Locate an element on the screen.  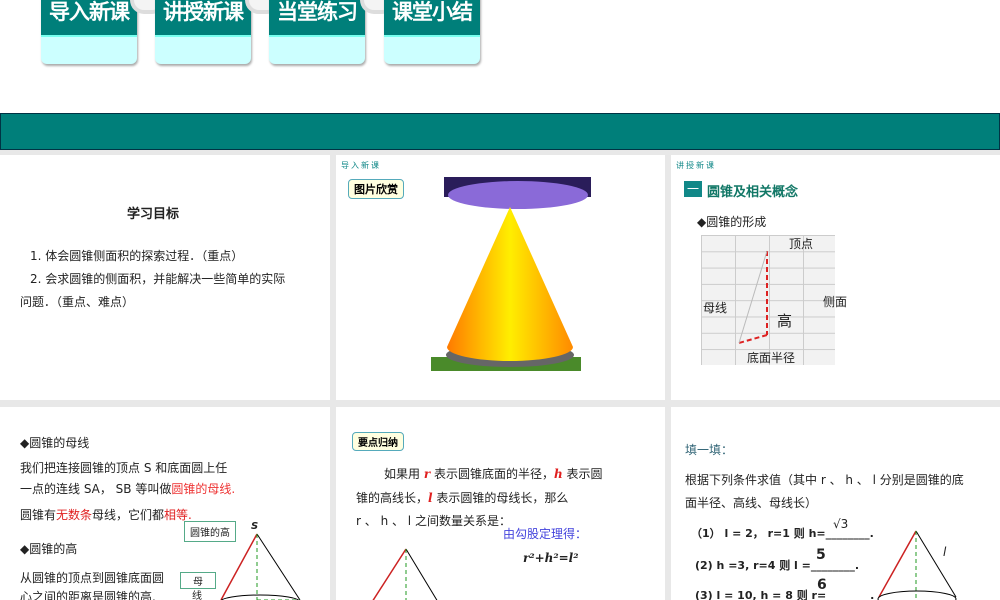
answer-2: 5 is located at coordinates (821, 555).